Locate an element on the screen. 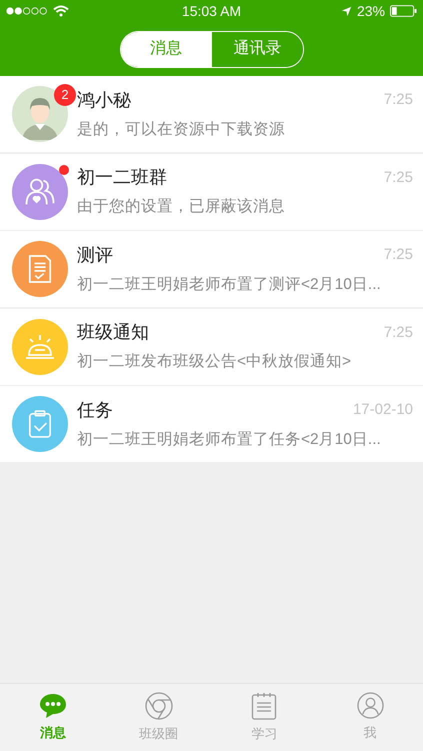  tab-bar-item: 消息 is located at coordinates (53, 717).